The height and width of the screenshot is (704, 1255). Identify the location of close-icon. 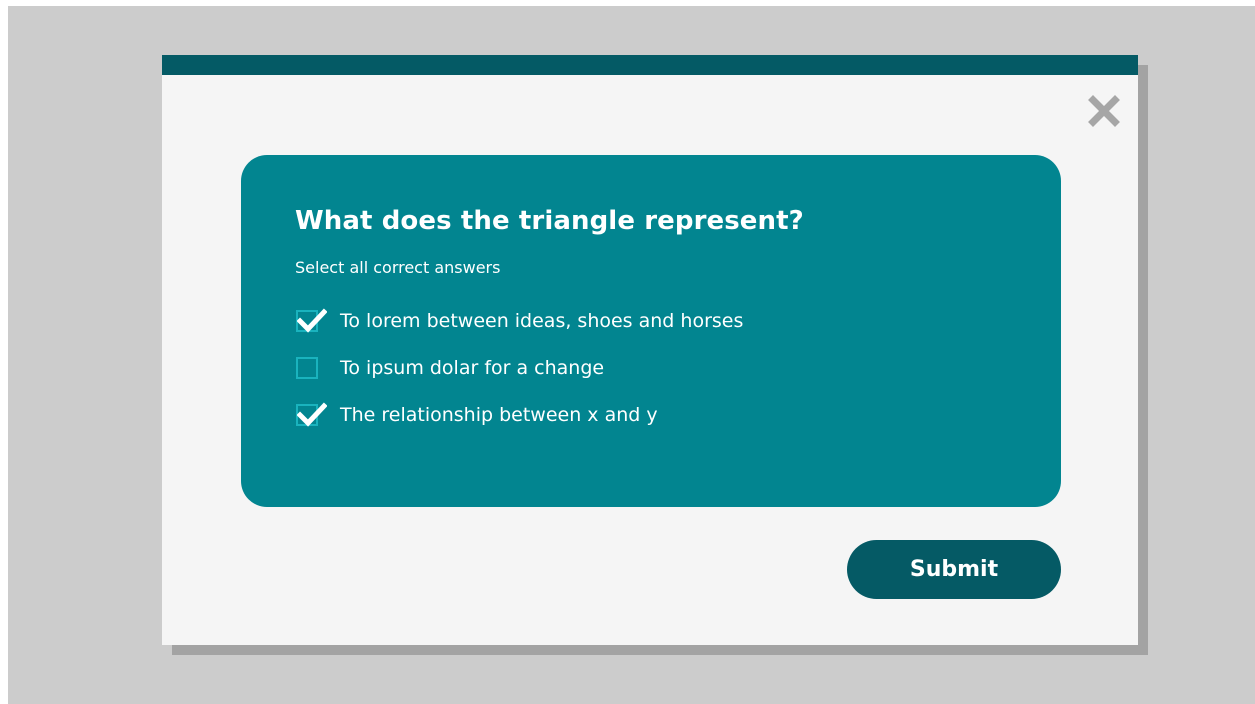
(1104, 111).